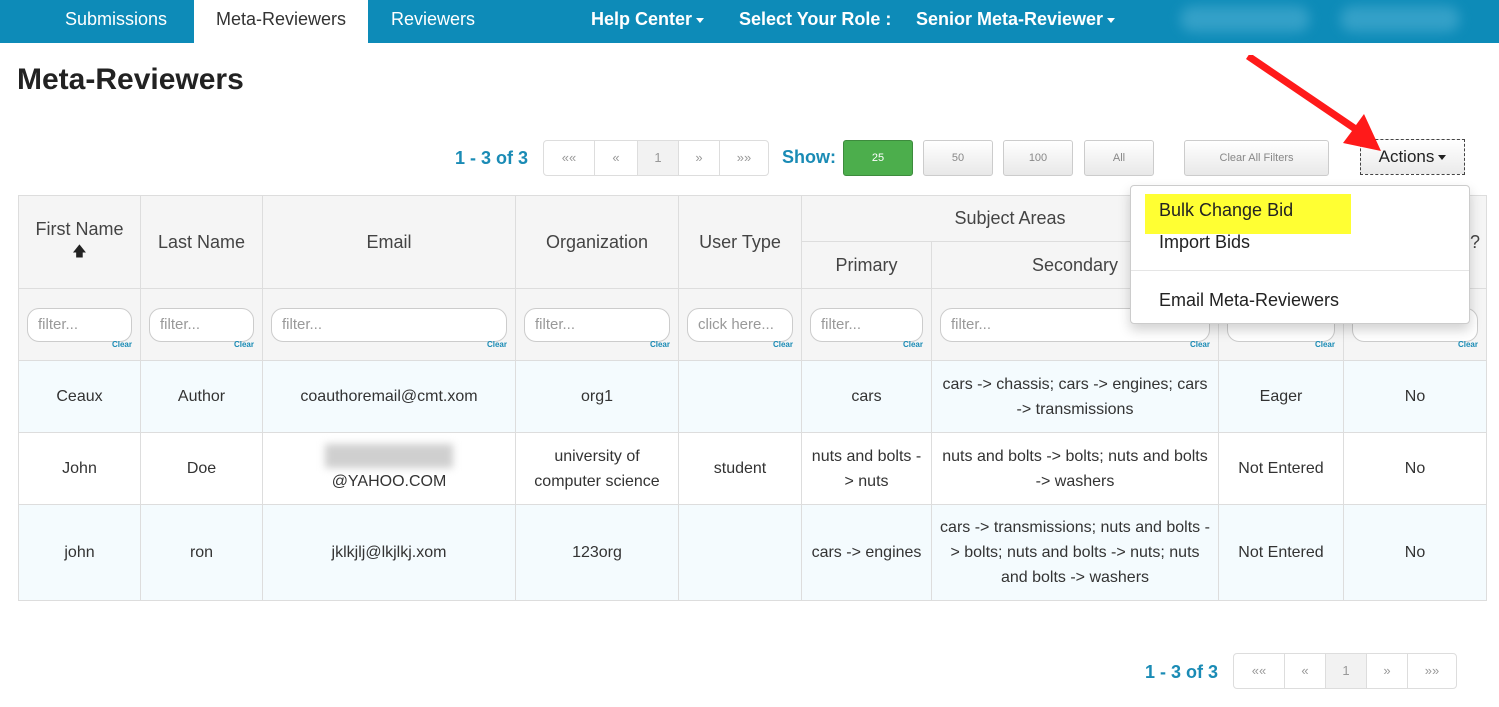 Image resolution: width=1499 pixels, height=707 pixels. Describe the element at coordinates (389, 552) in the screenshot. I see `cell-email: jklkjlj@lkjlkj.xom` at that location.